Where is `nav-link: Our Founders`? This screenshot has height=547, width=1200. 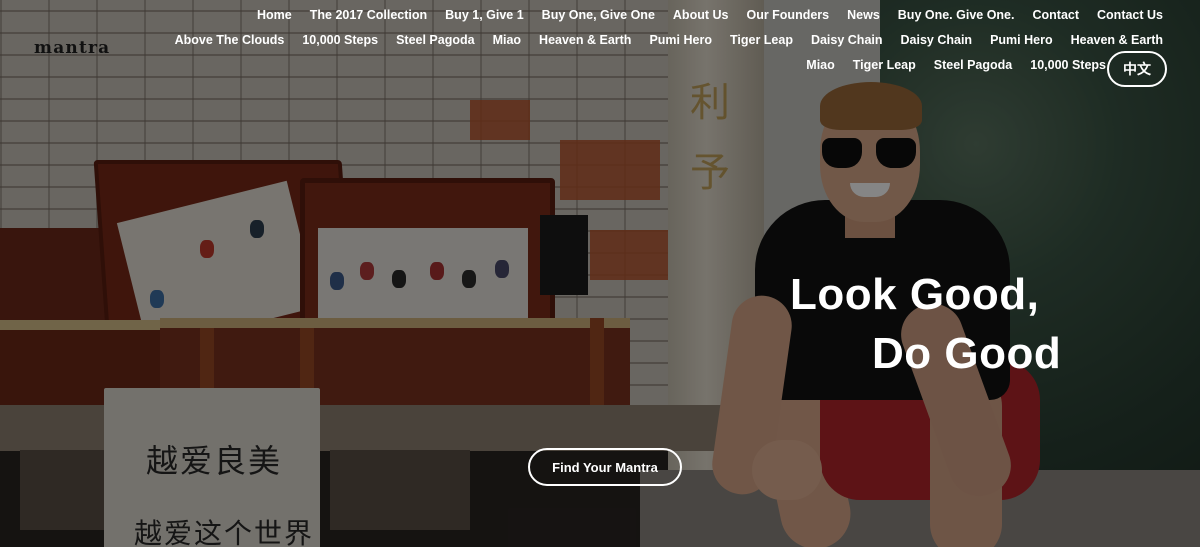
nav-link: Our Founders is located at coordinates (787, 15).